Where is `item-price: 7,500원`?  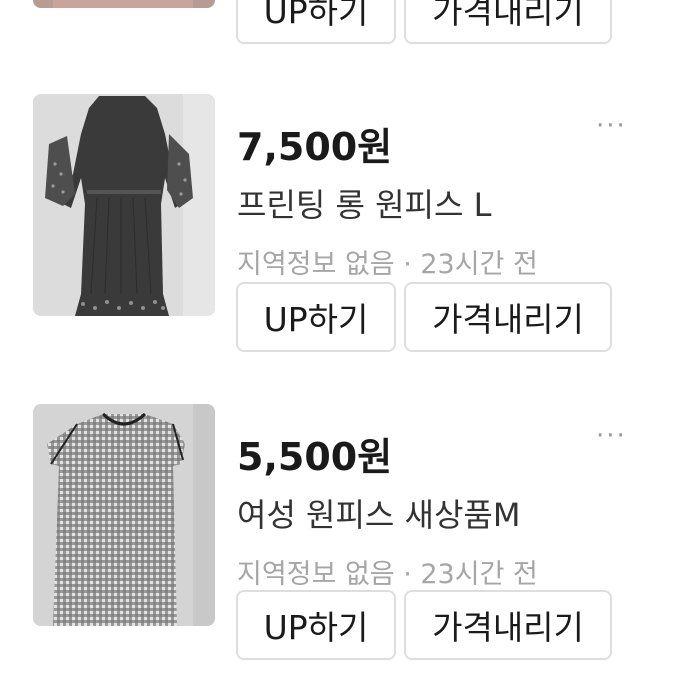
item-price: 7,500원 is located at coordinates (315, 147).